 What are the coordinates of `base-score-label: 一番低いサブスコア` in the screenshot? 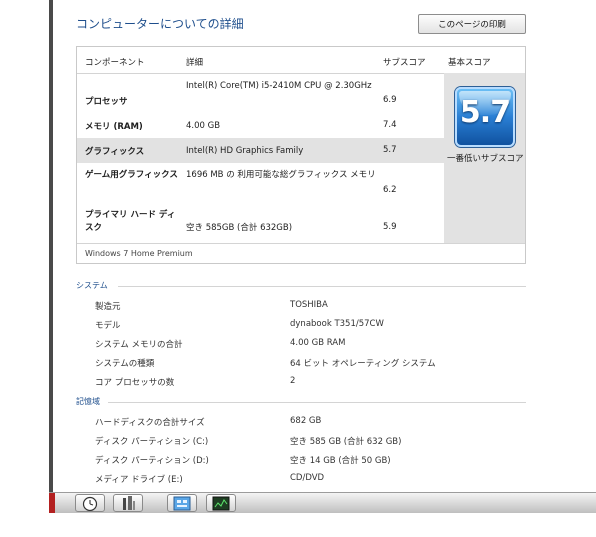 It's located at (485, 159).